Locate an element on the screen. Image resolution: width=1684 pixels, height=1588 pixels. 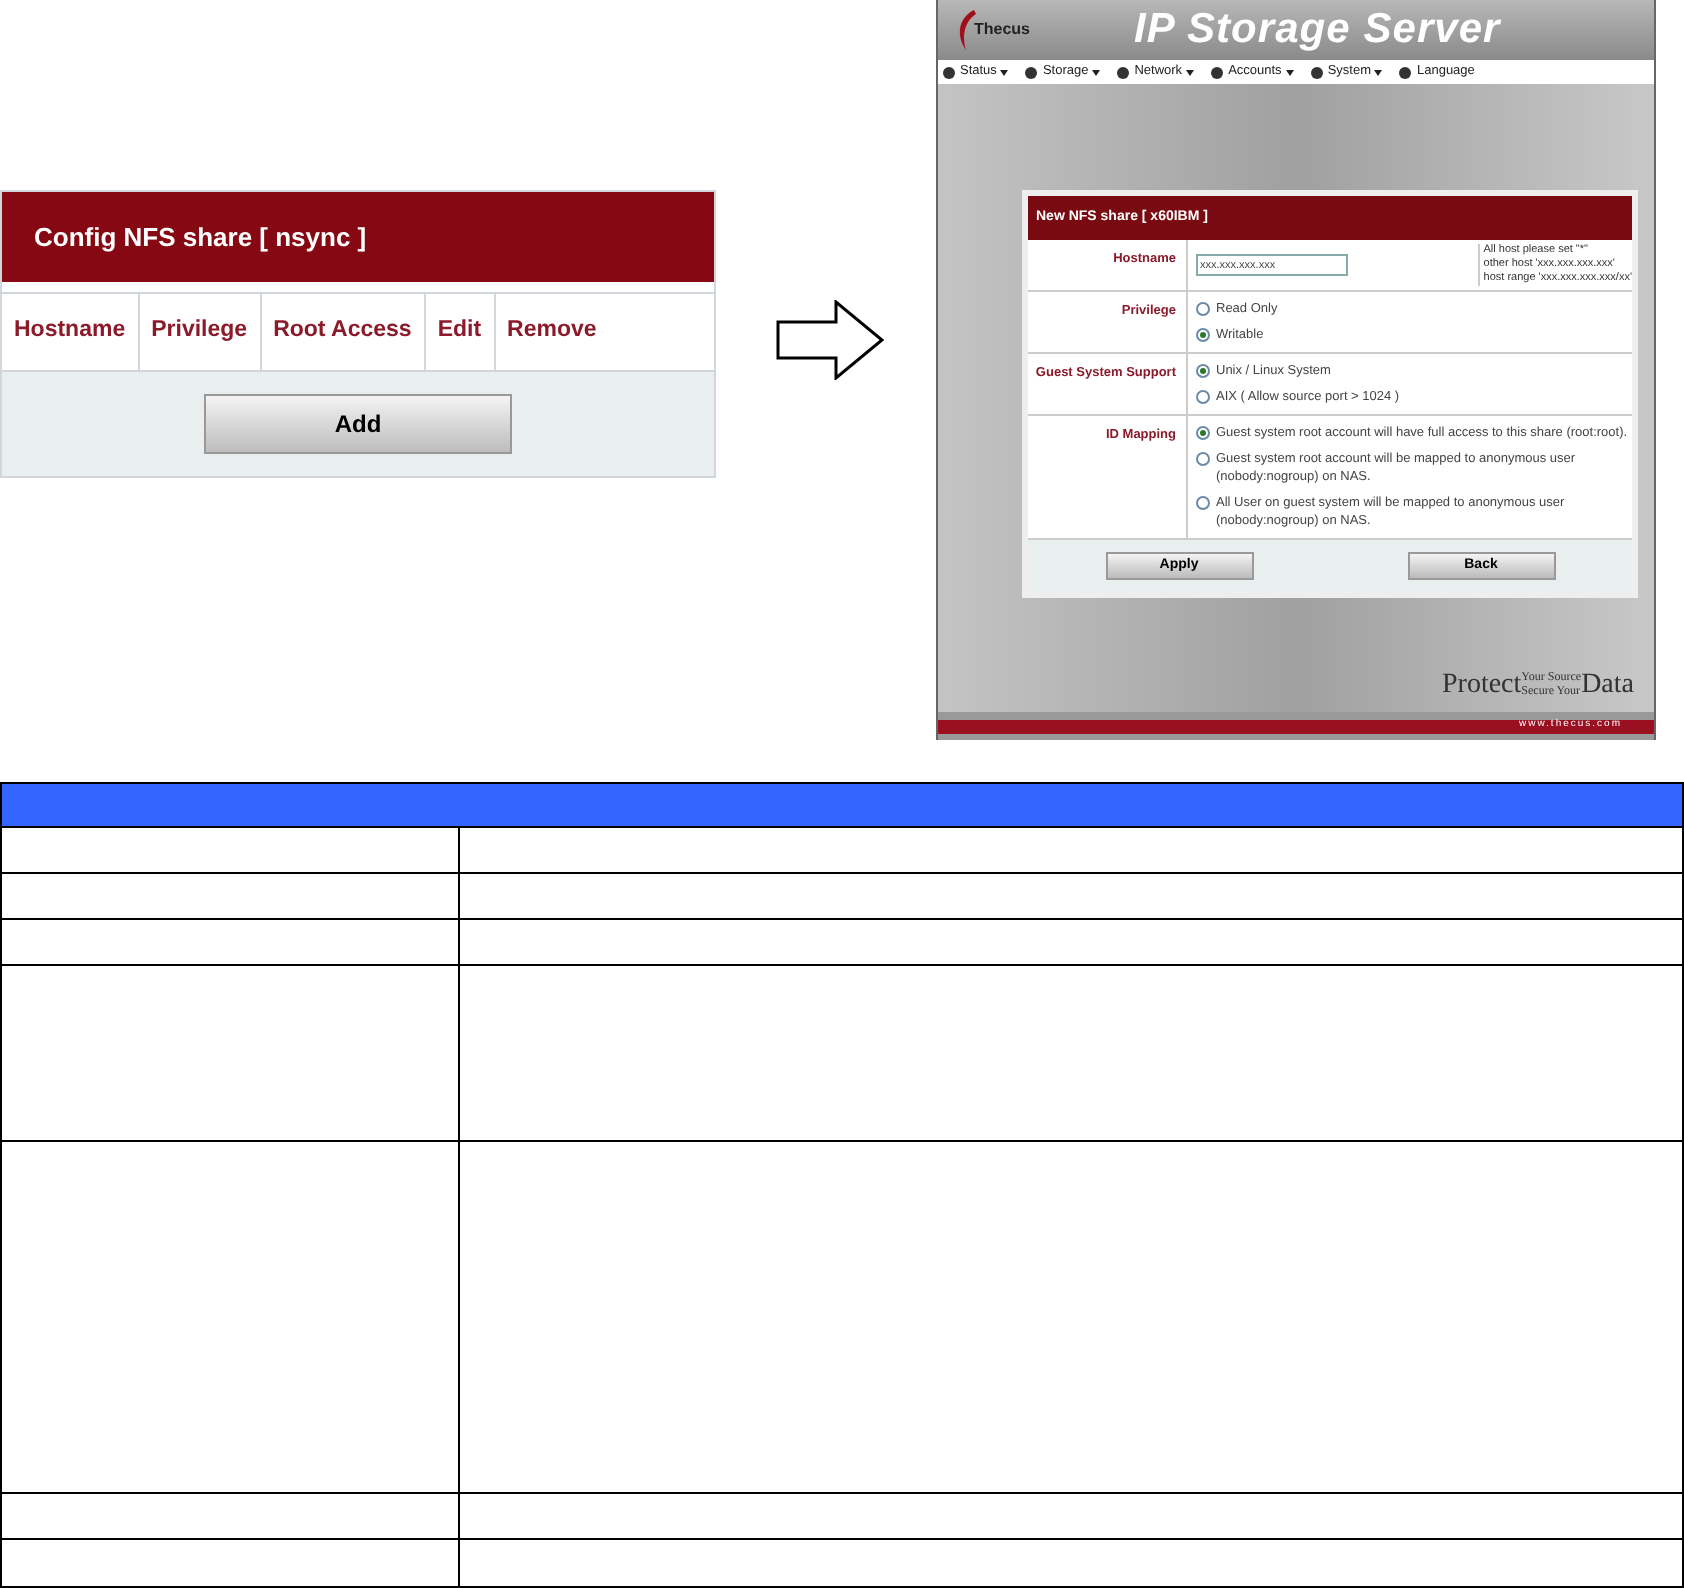
column-header: Edit is located at coordinates (459, 331).